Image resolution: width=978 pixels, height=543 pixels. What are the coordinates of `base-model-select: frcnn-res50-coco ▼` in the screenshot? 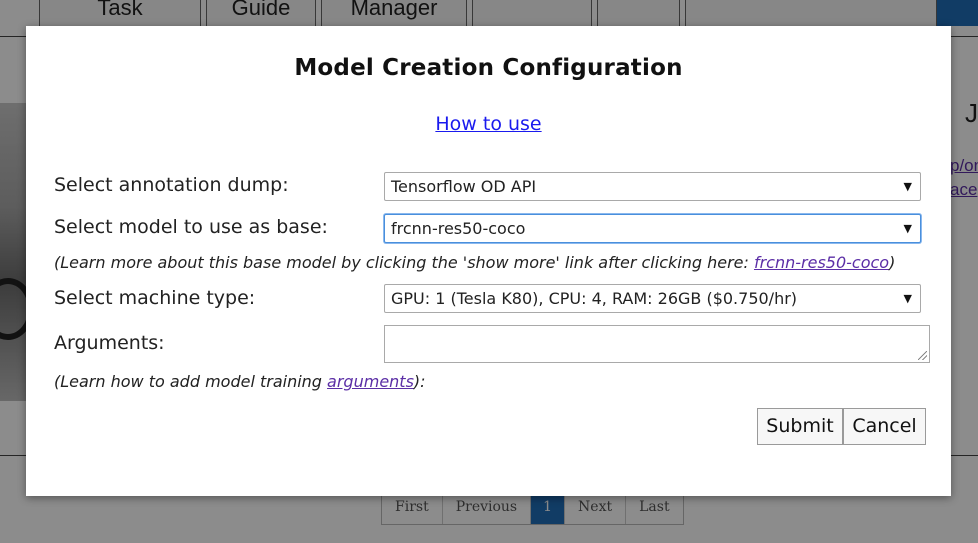 It's located at (652, 228).